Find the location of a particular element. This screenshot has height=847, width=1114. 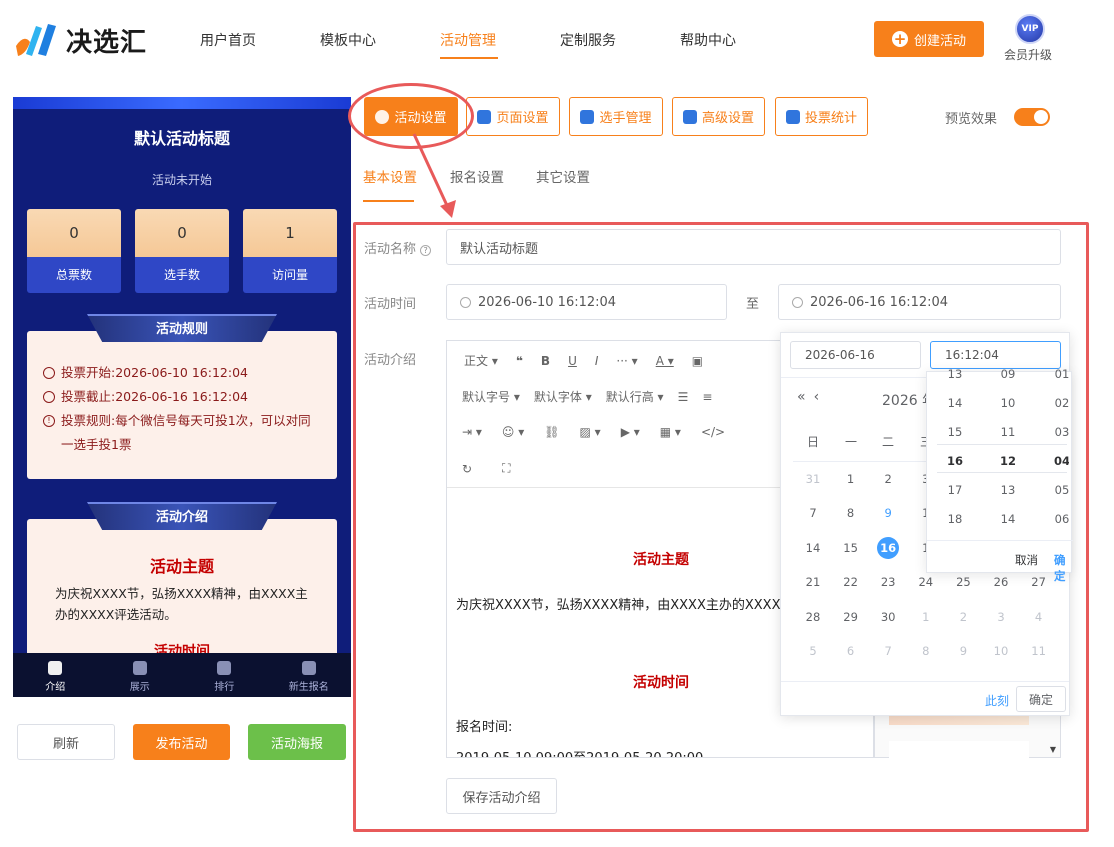

calendar-day: 30 is located at coordinates (888, 617).